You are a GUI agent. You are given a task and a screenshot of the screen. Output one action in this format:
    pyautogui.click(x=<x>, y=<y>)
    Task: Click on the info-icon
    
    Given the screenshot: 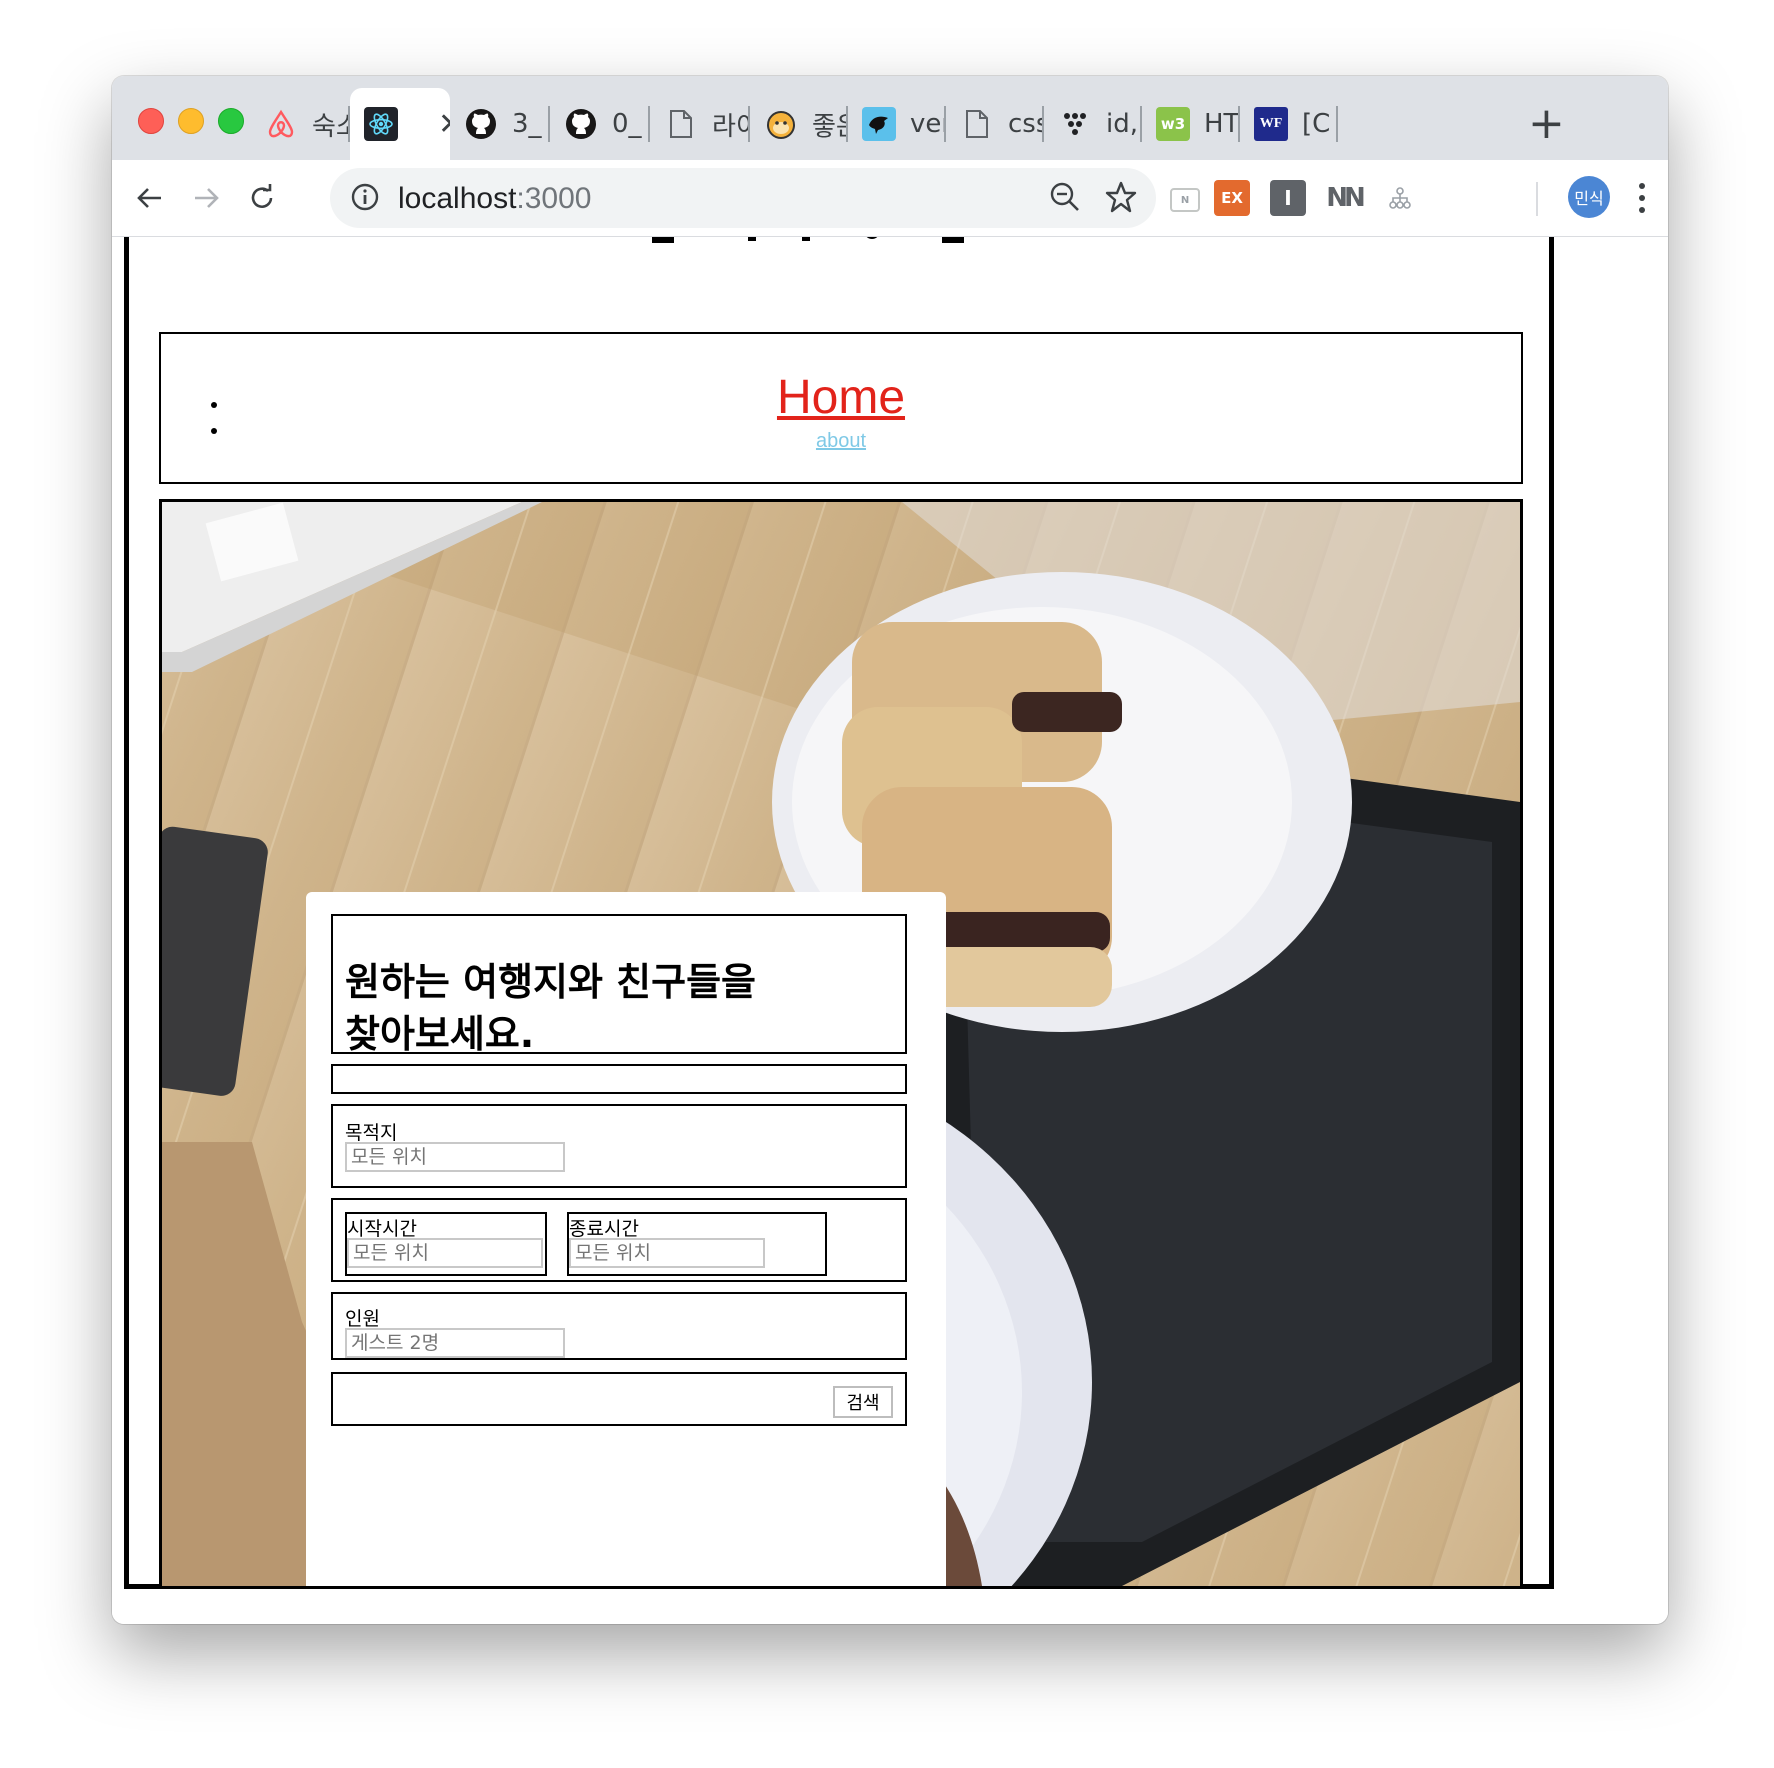 What is the action you would take?
    pyautogui.click(x=365, y=199)
    